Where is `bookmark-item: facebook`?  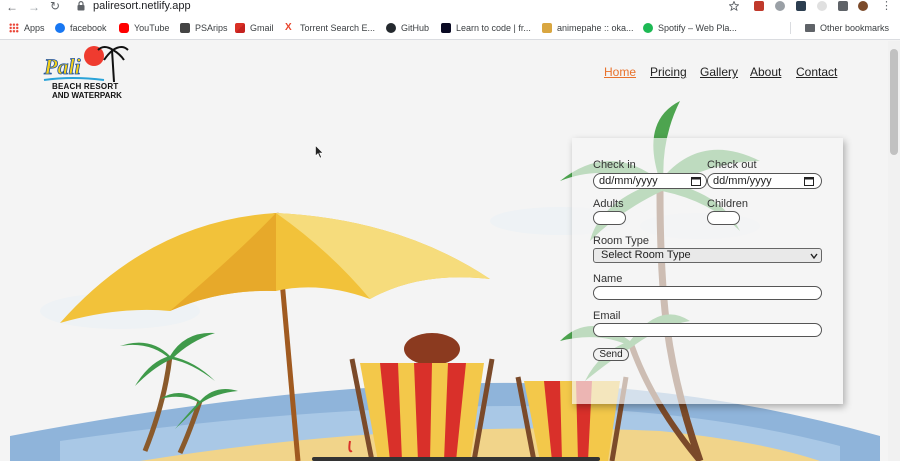
bookmark-item: facebook is located at coordinates (81, 28).